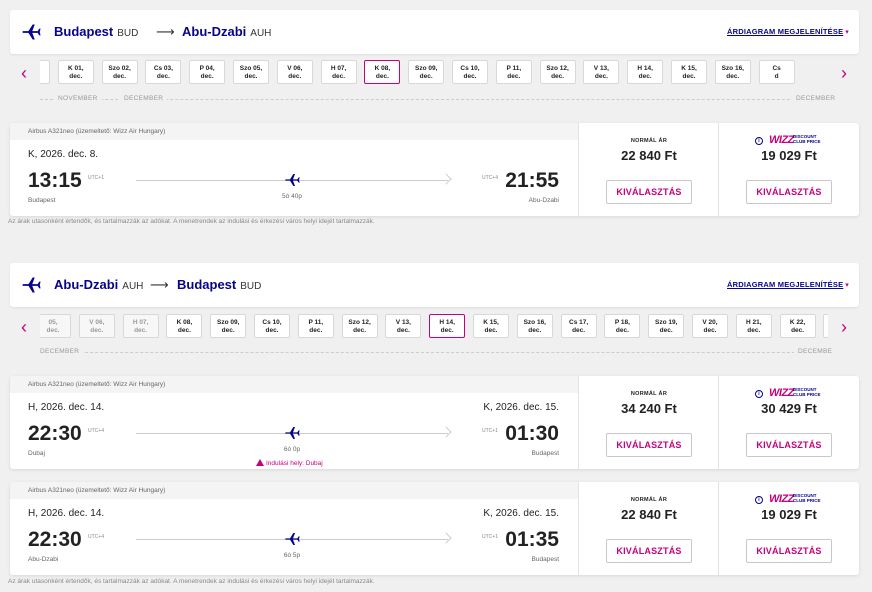  Describe the element at coordinates (184, 326) in the screenshot. I see `date-chip: K 08, dec.` at that location.